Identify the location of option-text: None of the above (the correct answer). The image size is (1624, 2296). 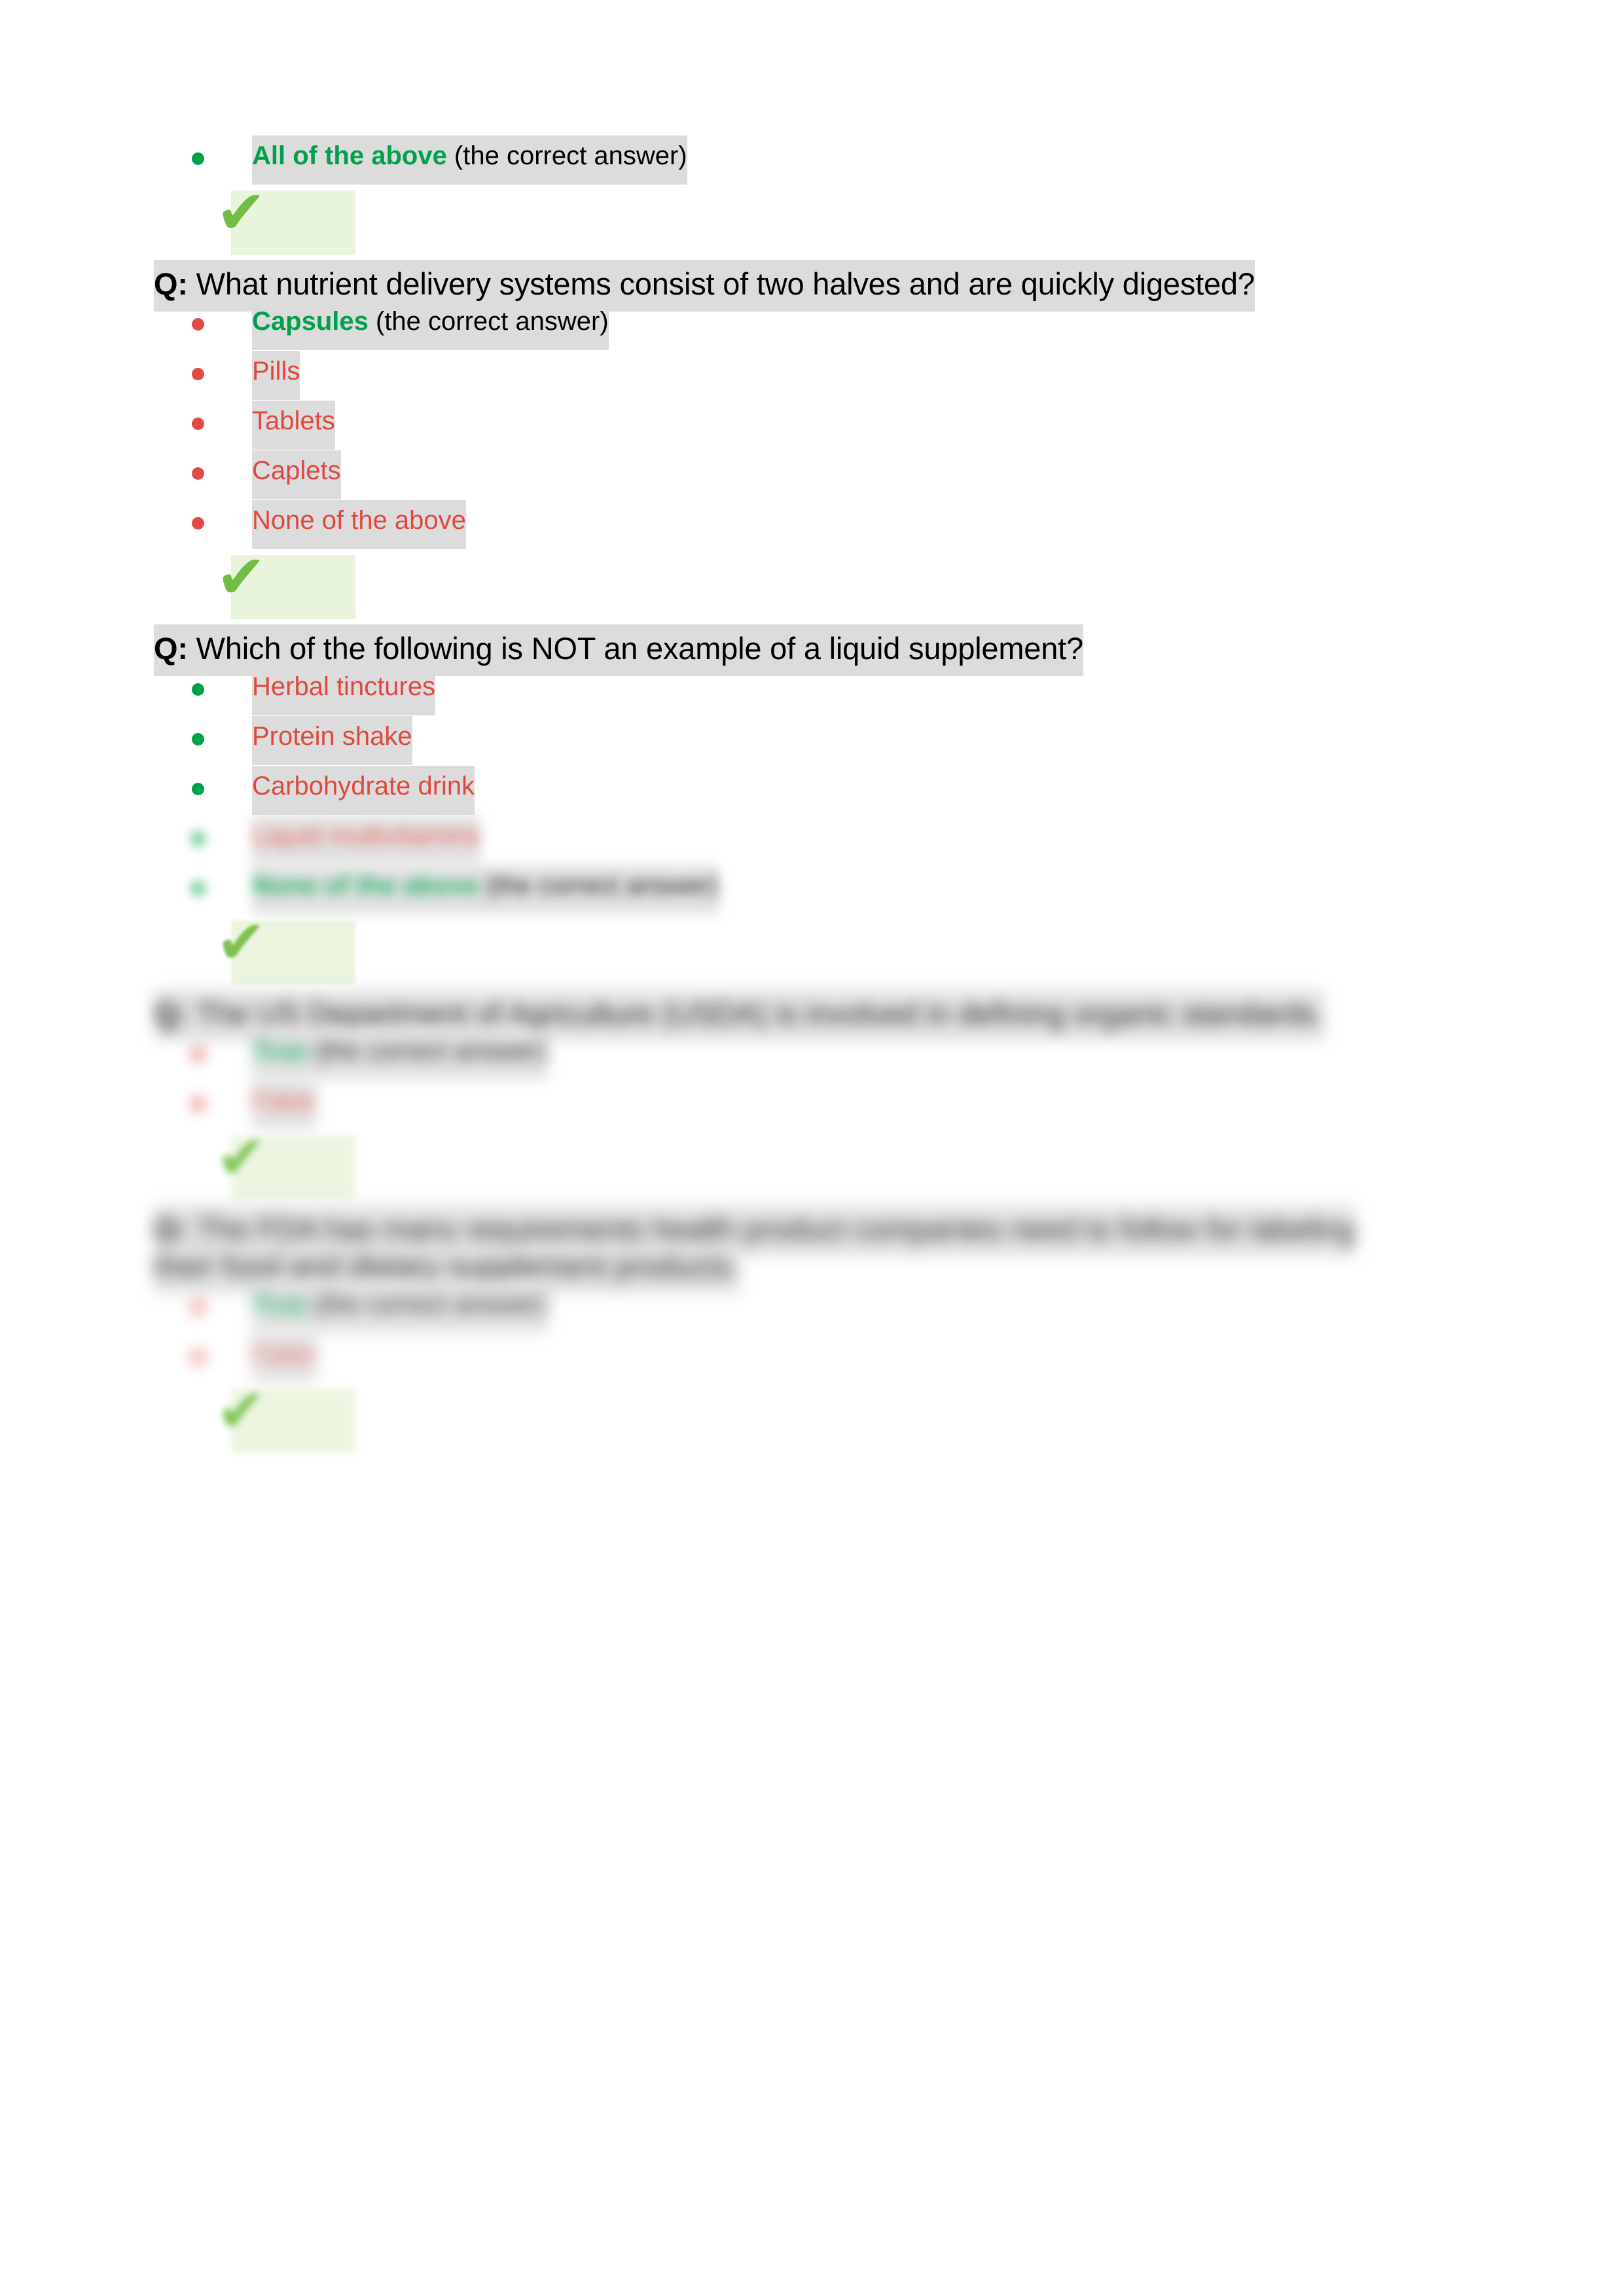
(485, 889).